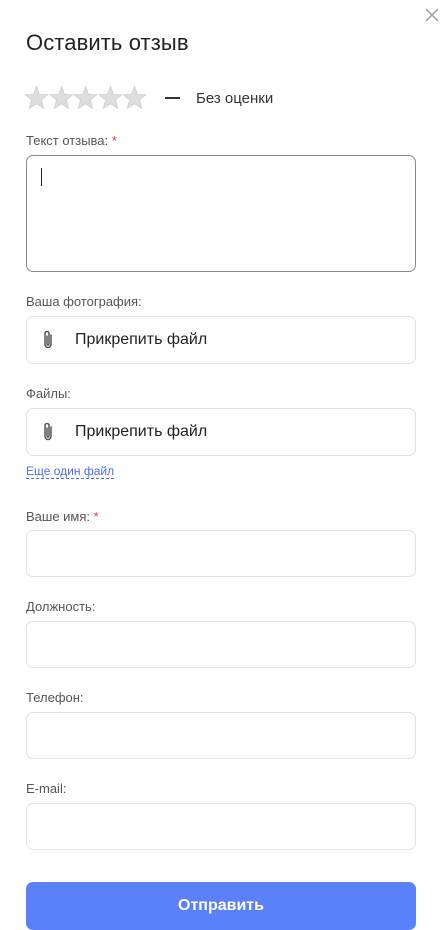 The height and width of the screenshot is (930, 442). Describe the element at coordinates (234, 98) in the screenshot. I see `rating-status: Без оценки` at that location.